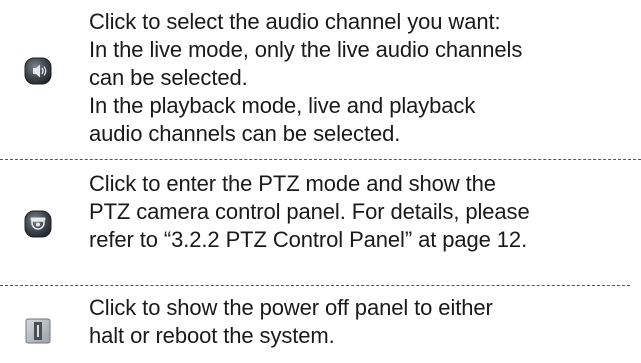 The image size is (641, 363). Describe the element at coordinates (38, 331) in the screenshot. I see `power-off-icon` at that location.